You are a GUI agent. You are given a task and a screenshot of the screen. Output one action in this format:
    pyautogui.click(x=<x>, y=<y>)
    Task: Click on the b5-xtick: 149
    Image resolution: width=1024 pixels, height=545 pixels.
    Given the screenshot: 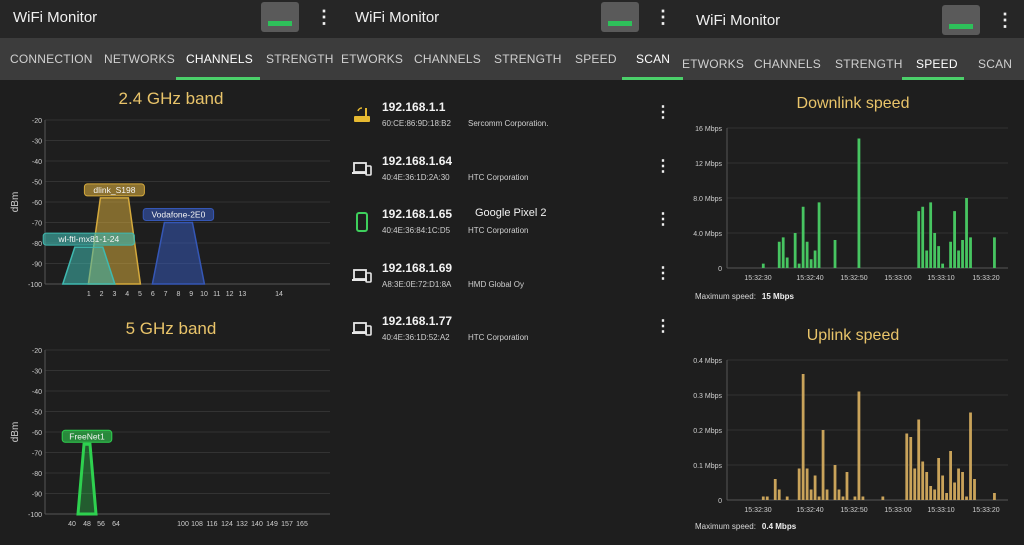 What is the action you would take?
    pyautogui.click(x=272, y=524)
    